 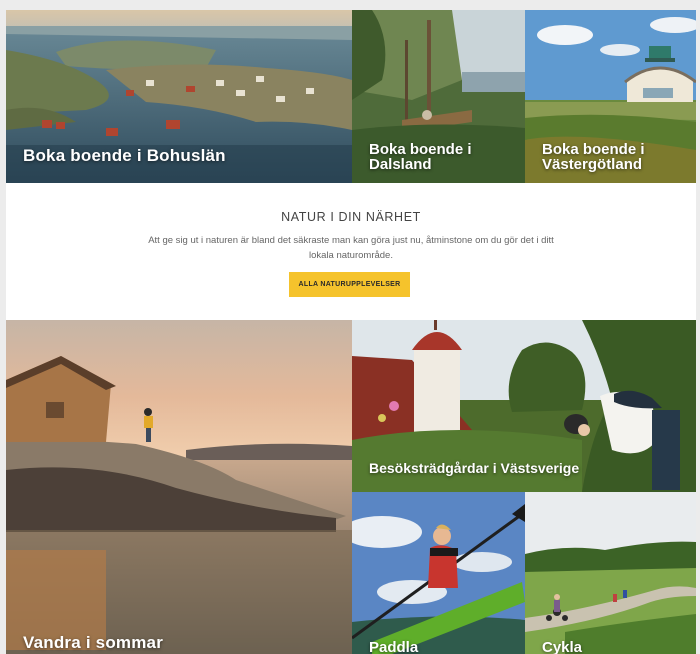 I want to click on cykla-photo, so click(x=610, y=573).